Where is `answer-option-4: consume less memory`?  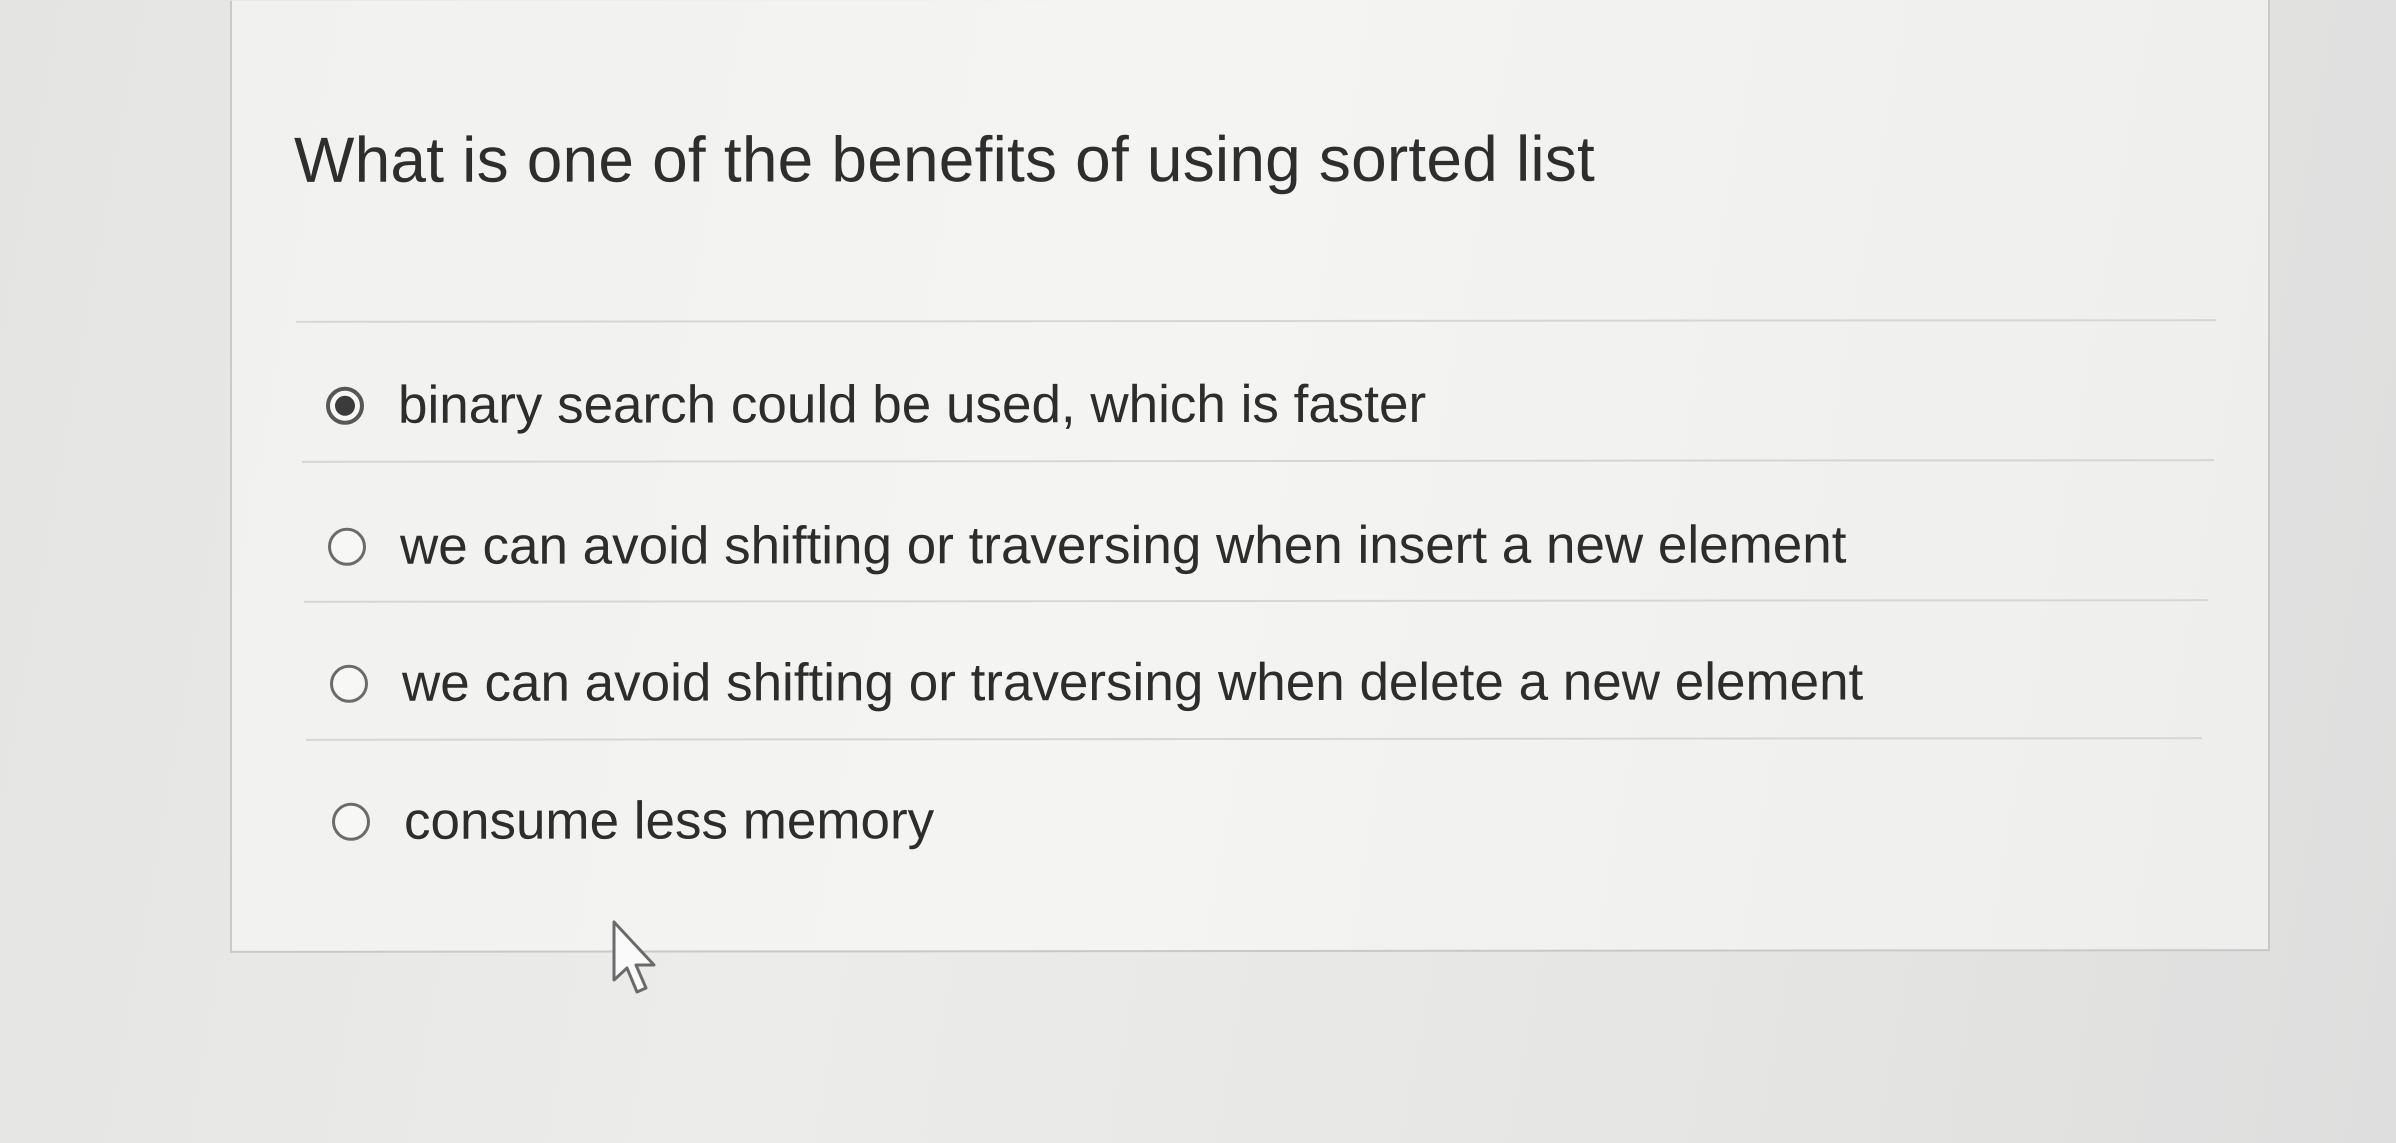
answer-option-4: consume less memory is located at coordinates (633, 821).